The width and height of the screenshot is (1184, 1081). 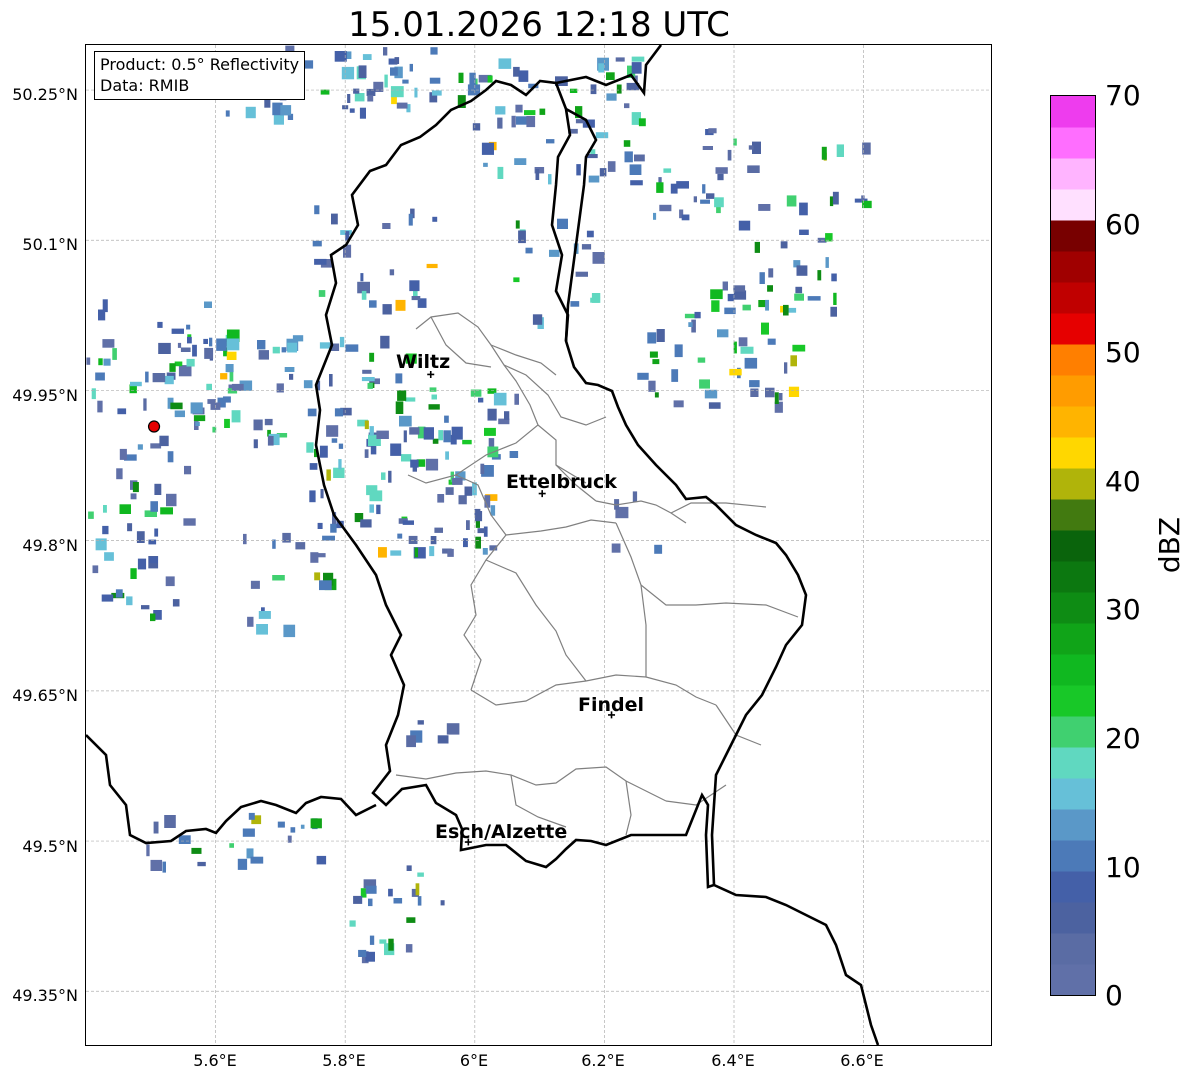 I want to click on colorbar-tick-label: 20, so click(x=1123, y=738).